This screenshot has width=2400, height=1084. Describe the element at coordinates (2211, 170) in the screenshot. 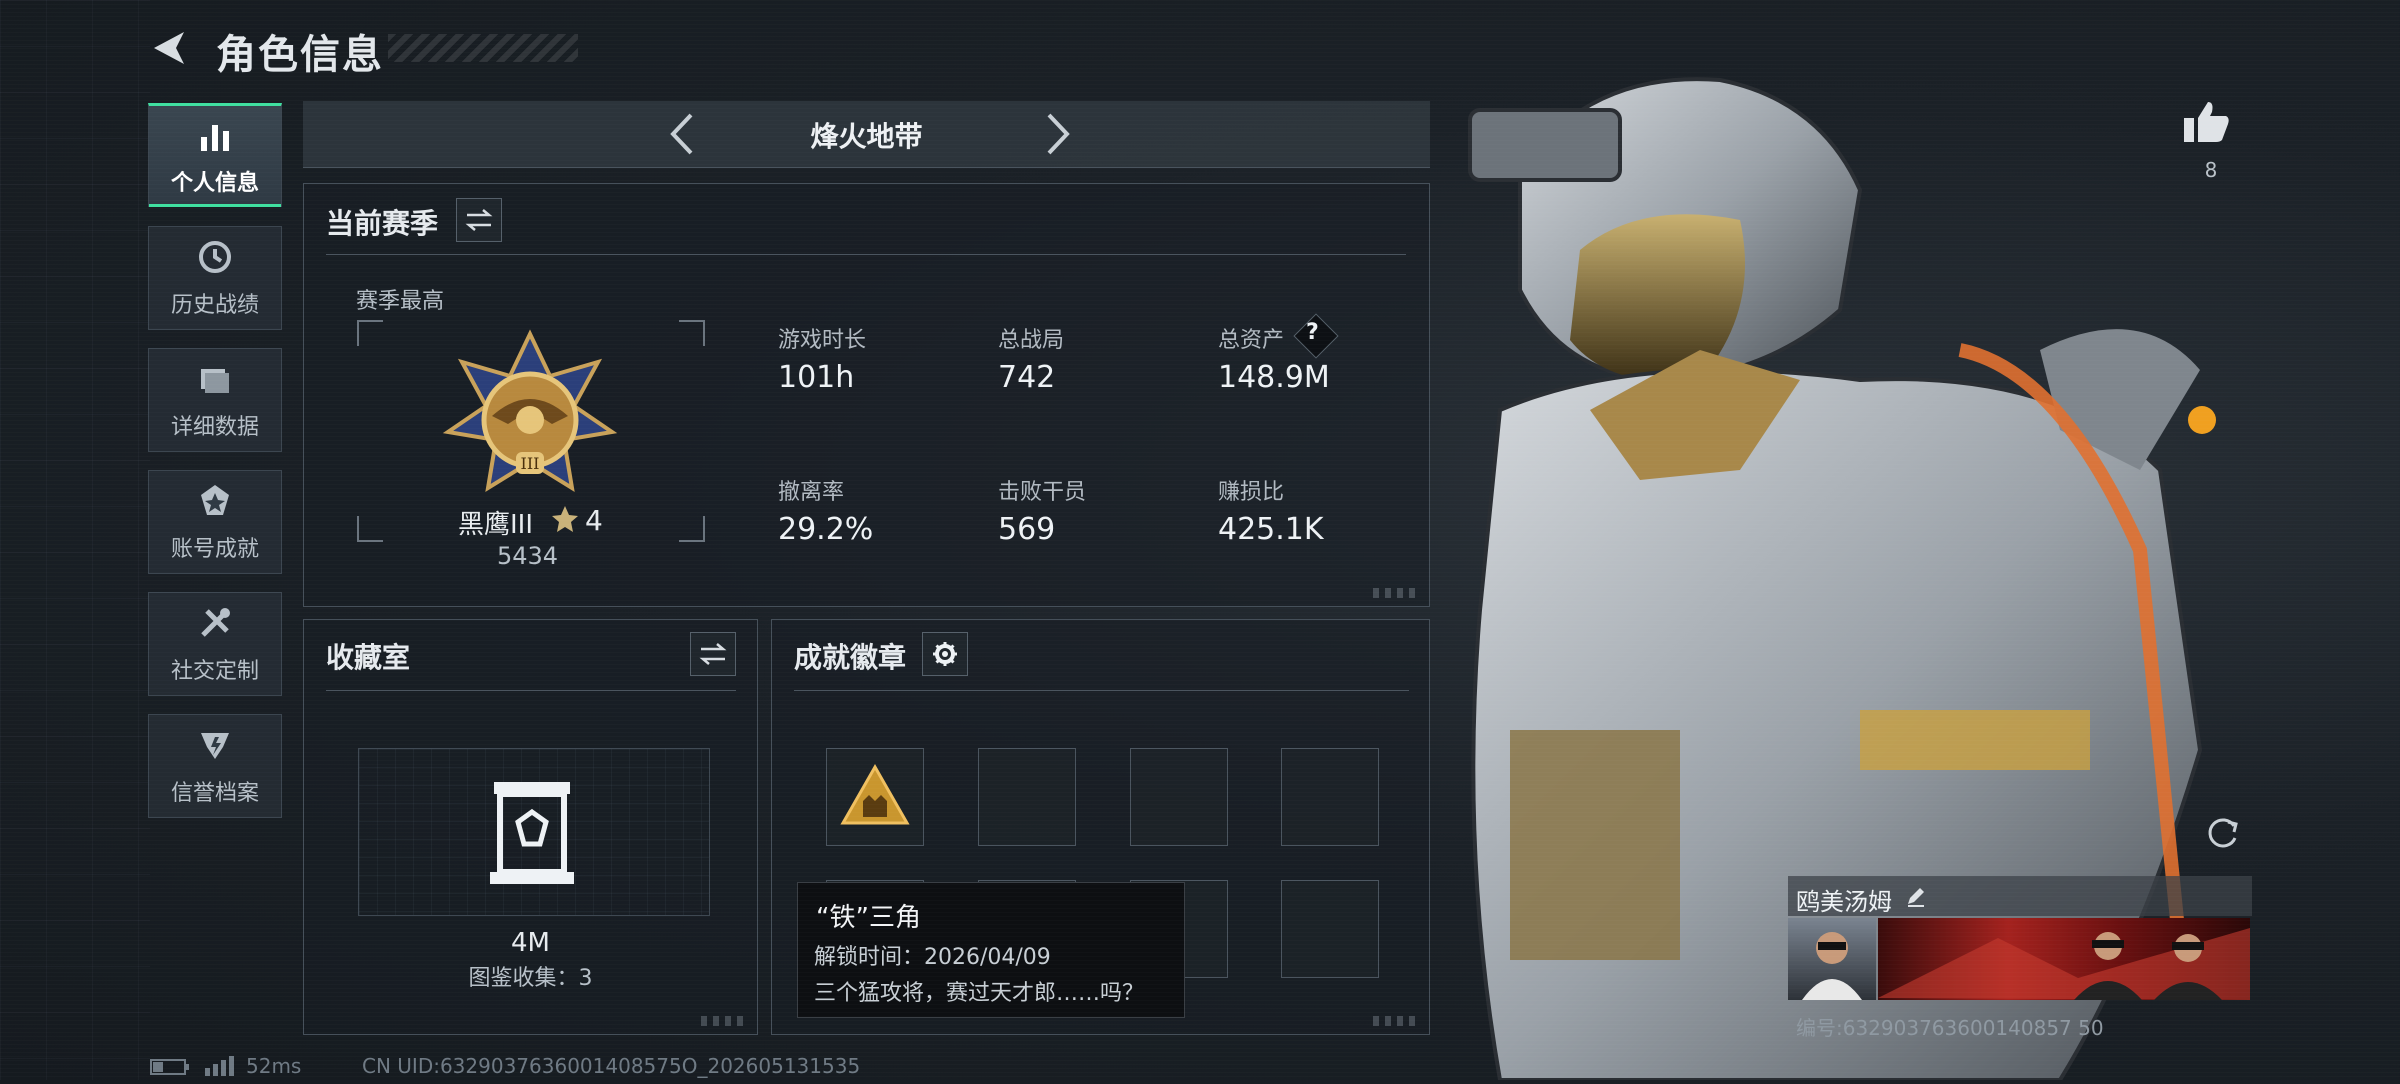

I see `like-count: 8` at that location.